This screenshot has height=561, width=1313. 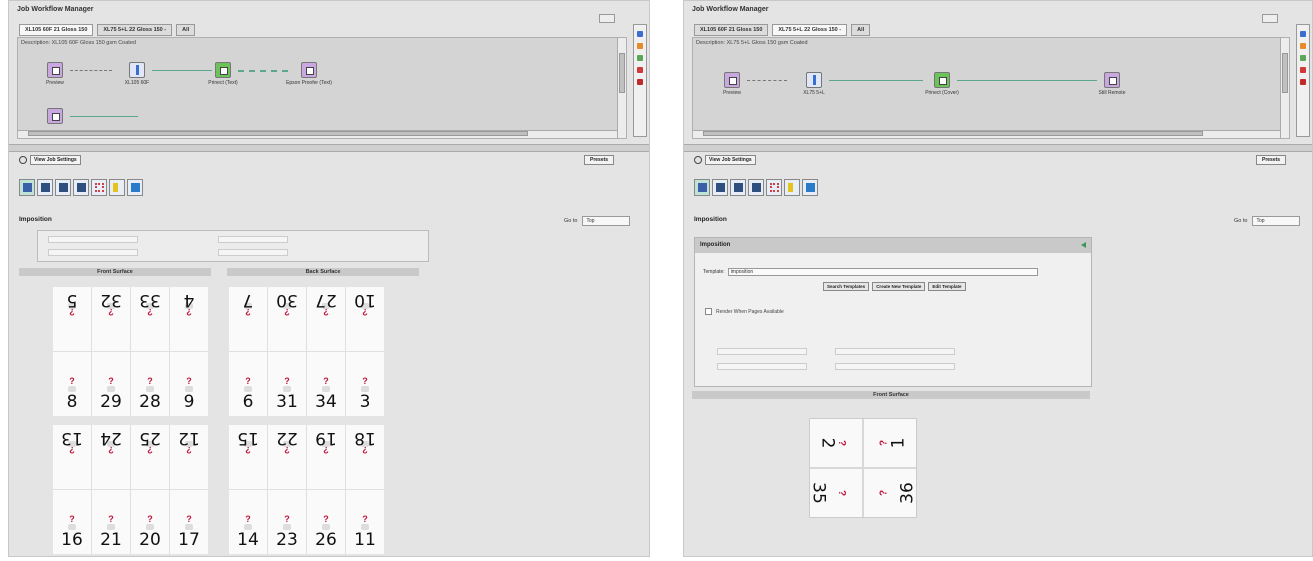 What do you see at coordinates (326, 319) in the screenshot?
I see `page-cell: ? 27` at bounding box center [326, 319].